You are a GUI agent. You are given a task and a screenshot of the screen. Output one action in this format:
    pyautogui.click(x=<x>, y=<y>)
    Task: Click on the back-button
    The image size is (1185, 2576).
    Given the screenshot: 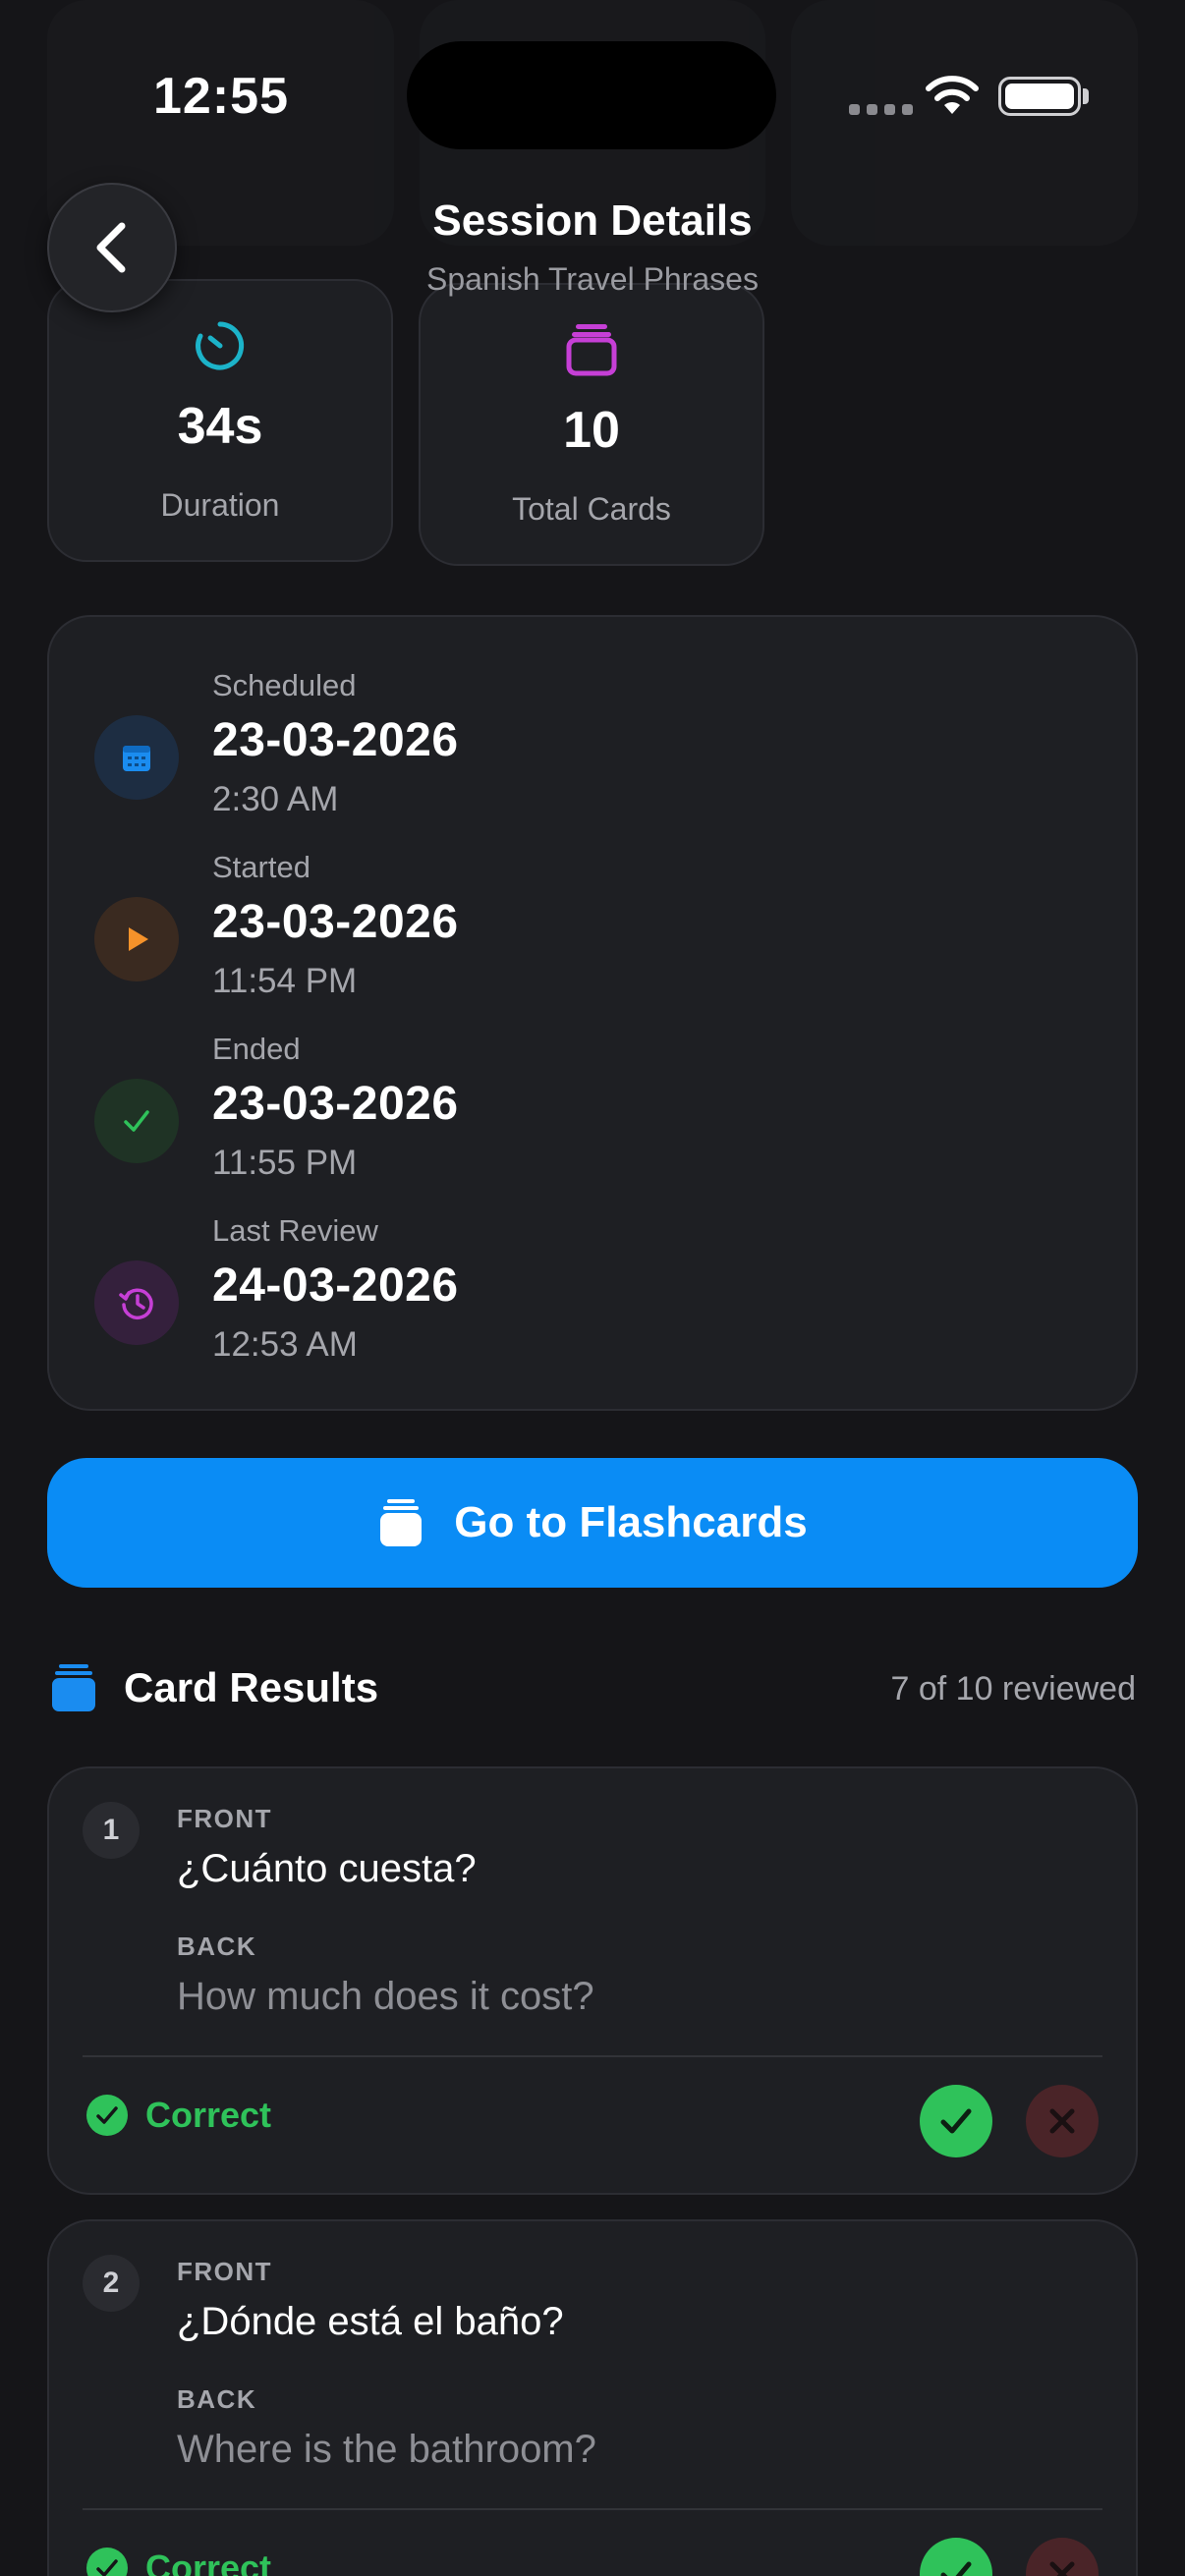 What is the action you would take?
    pyautogui.click(x=112, y=247)
    